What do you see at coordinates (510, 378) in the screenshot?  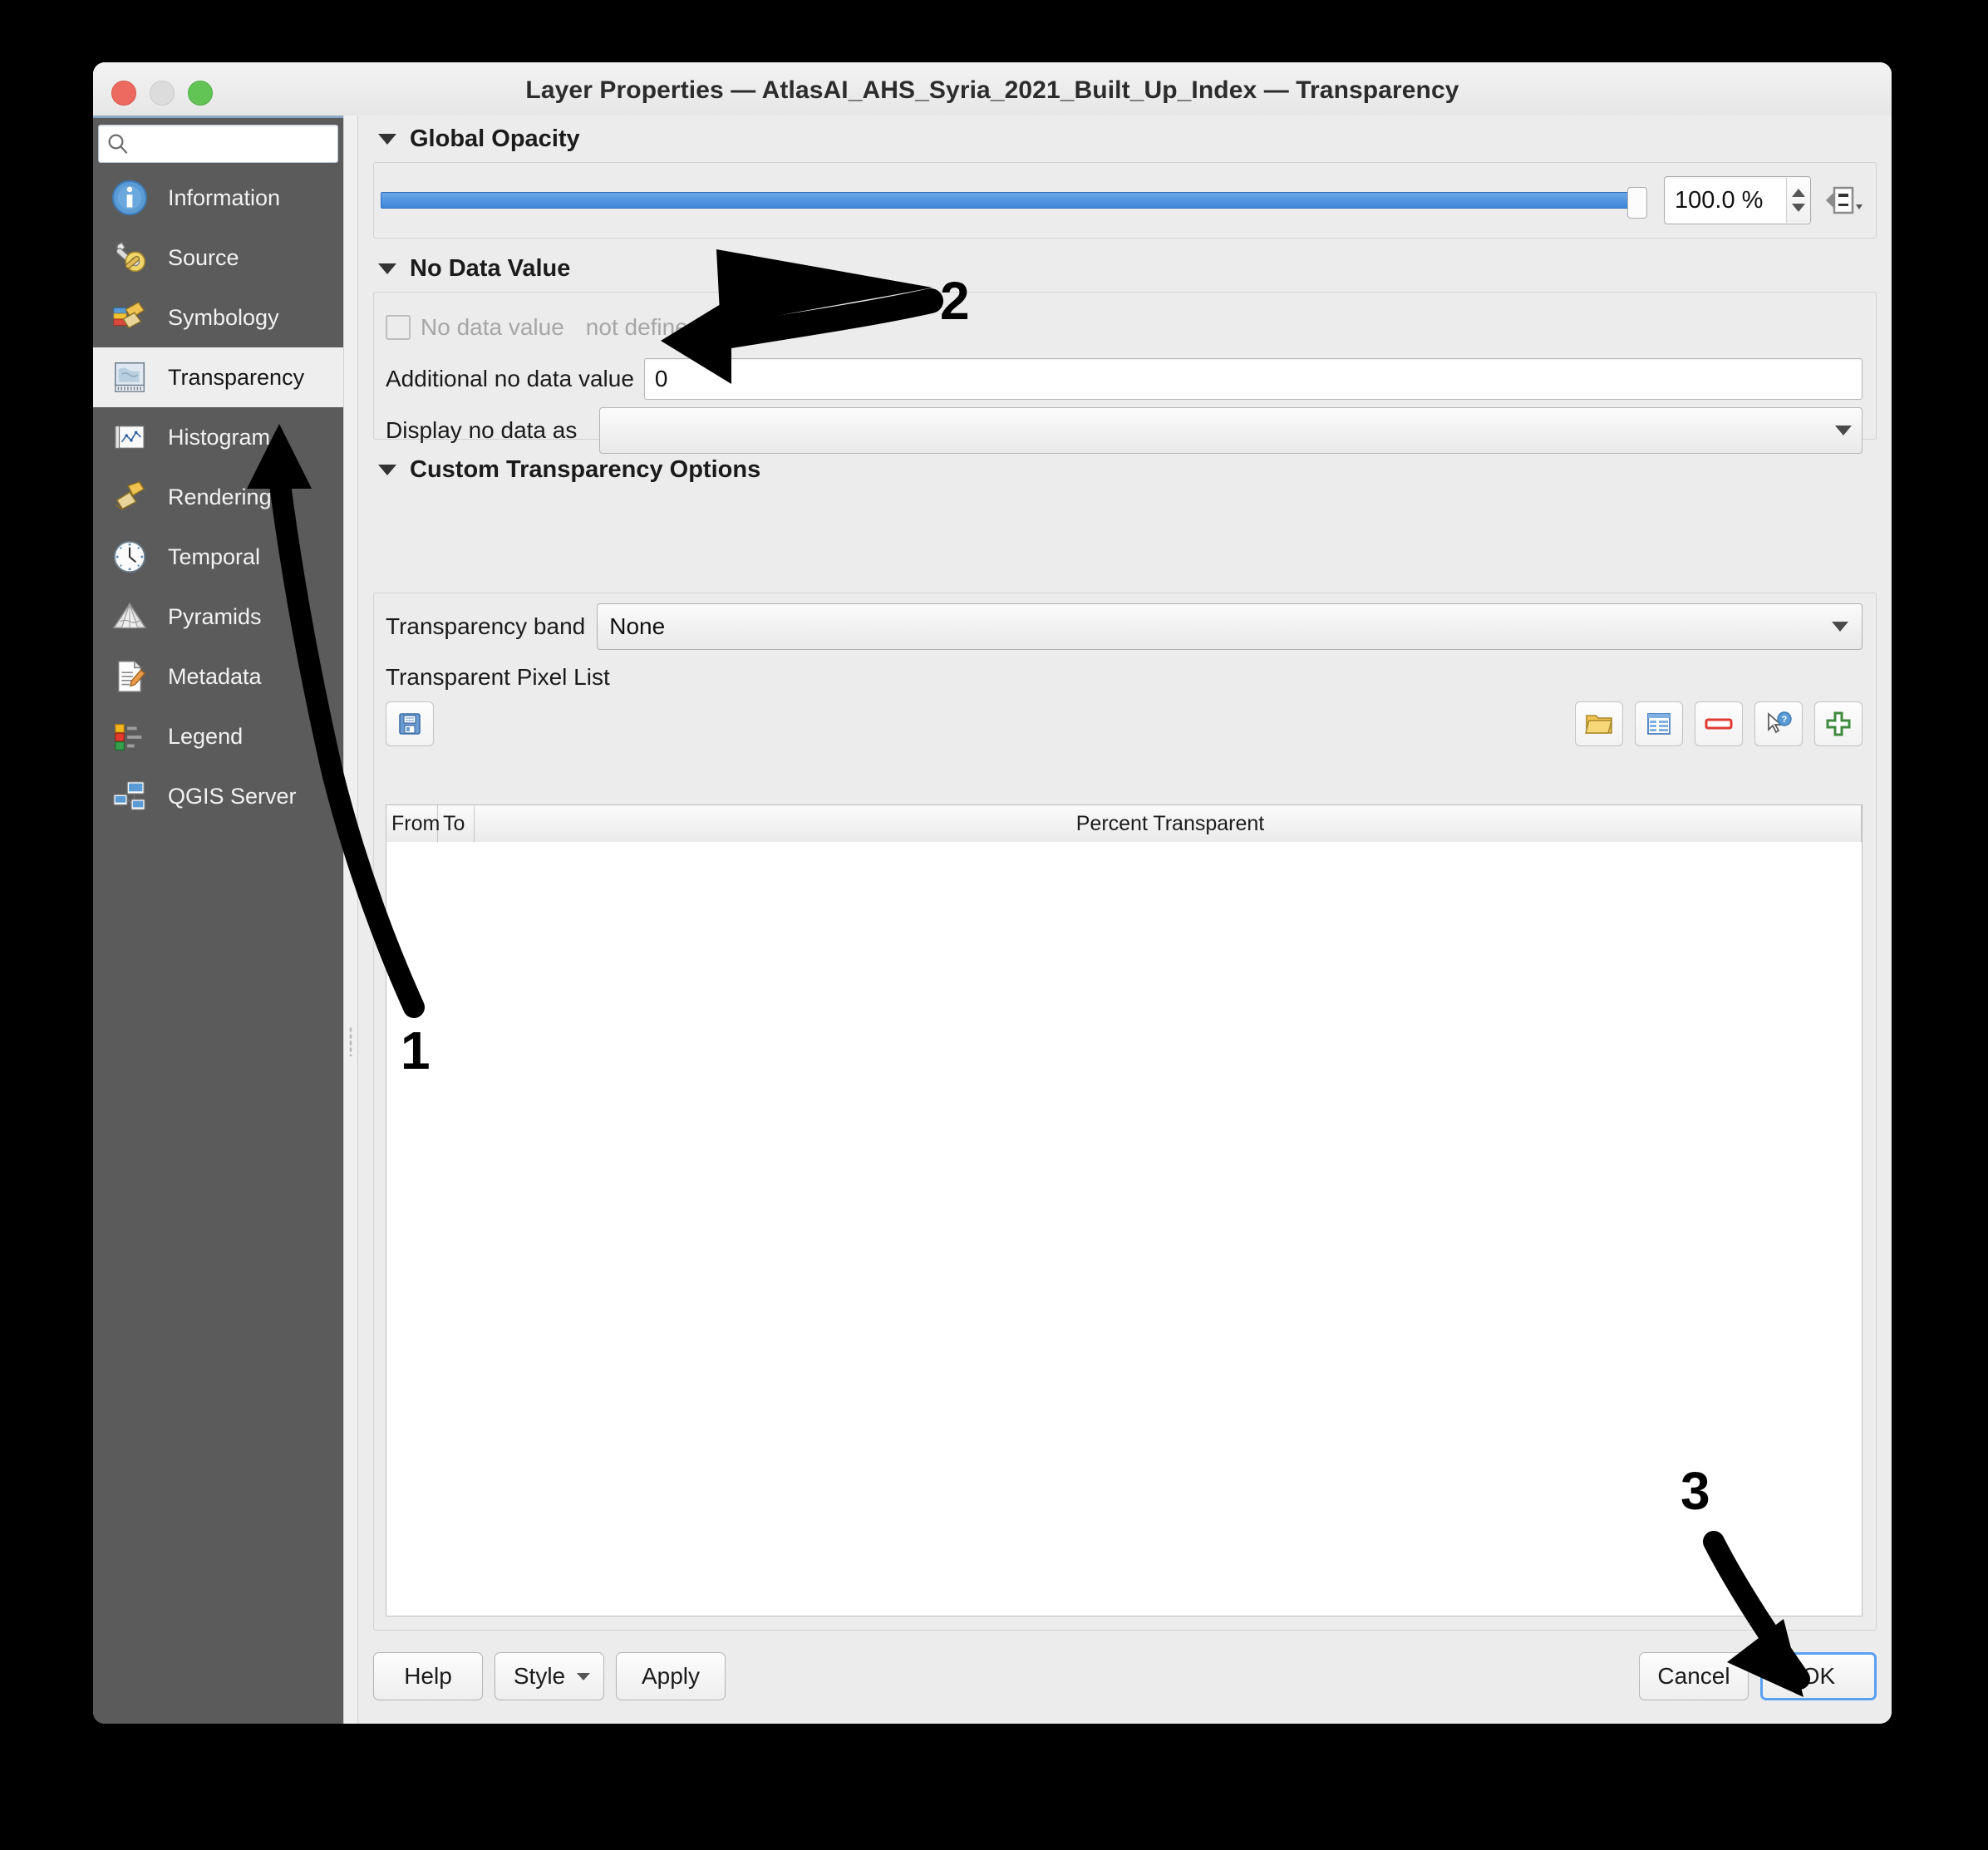 I see `additional-no-data-value-label: Additional no data value` at bounding box center [510, 378].